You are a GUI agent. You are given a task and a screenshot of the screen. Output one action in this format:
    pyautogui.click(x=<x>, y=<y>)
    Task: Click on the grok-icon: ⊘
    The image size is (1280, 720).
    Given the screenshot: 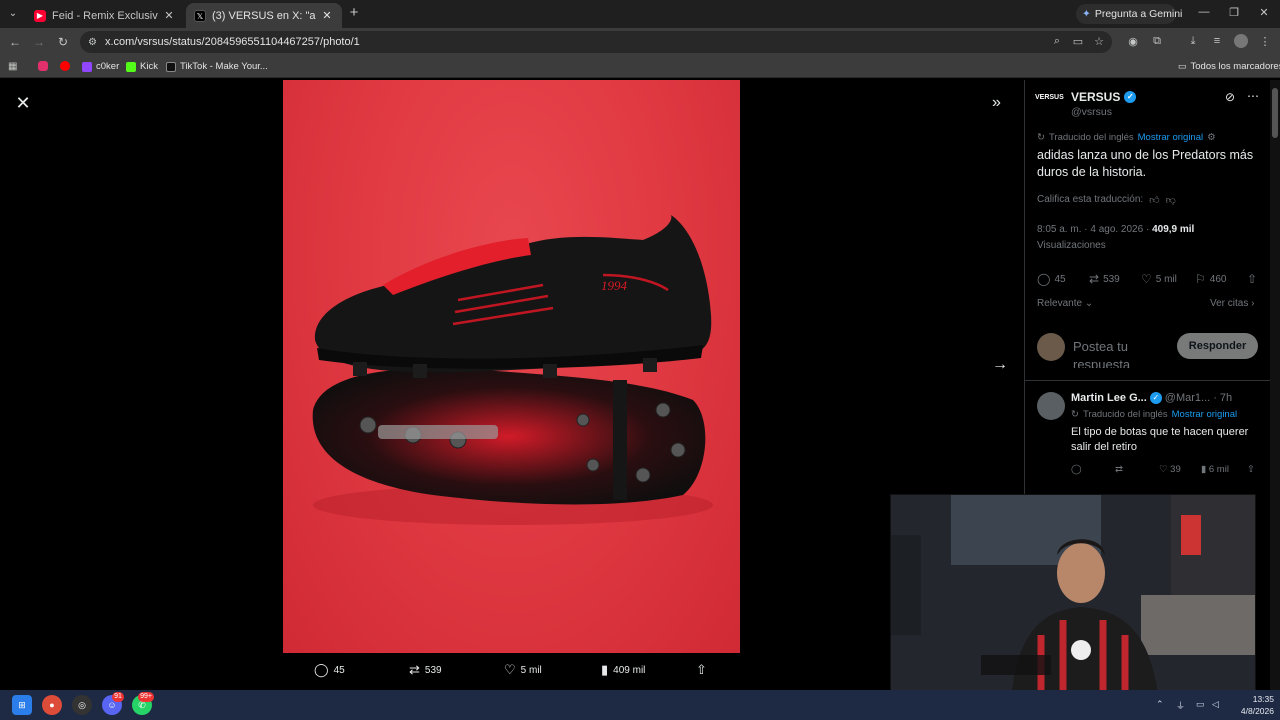 What is the action you would take?
    pyautogui.click(x=1230, y=97)
    